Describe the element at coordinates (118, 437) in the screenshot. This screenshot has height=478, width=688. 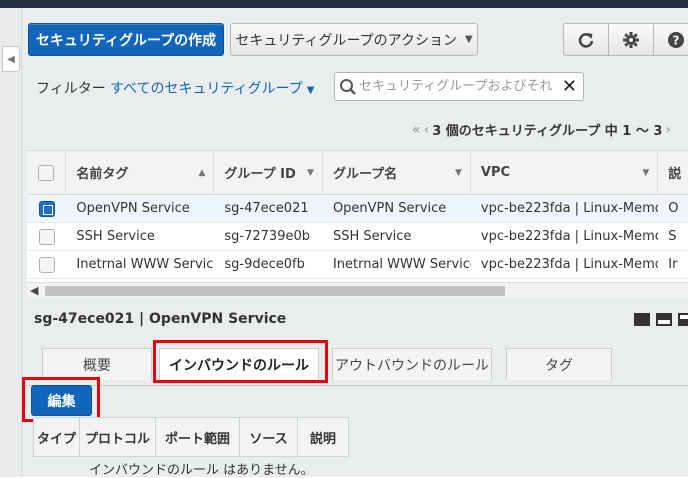
I see `rules-column-protocol: プロトコル` at that location.